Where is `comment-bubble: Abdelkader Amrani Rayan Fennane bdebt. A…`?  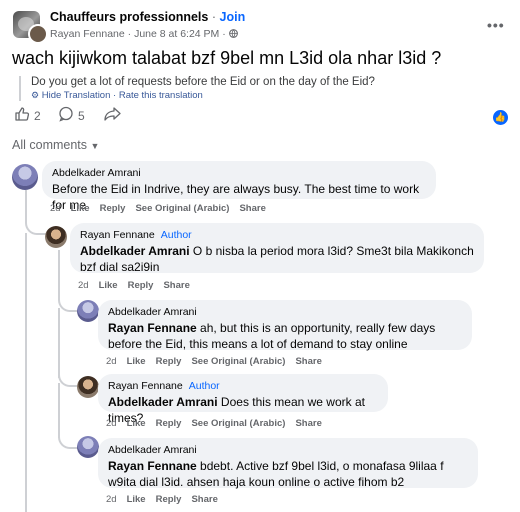
comment-bubble: Abdelkader Amrani Rayan Fennane bdebt. A… is located at coordinates (288, 464).